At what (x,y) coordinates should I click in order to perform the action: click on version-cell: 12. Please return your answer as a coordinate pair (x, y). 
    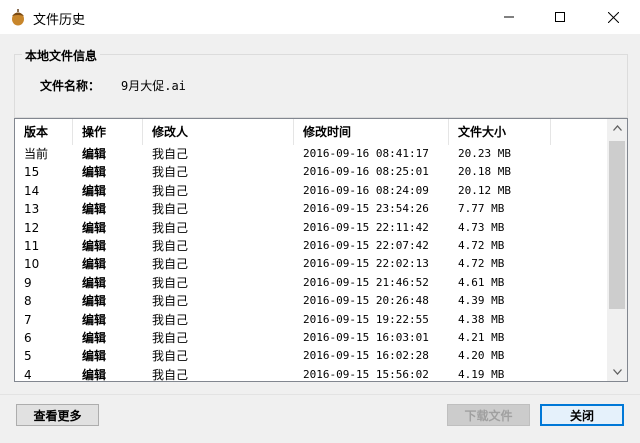
    Looking at the image, I should click on (32, 227).